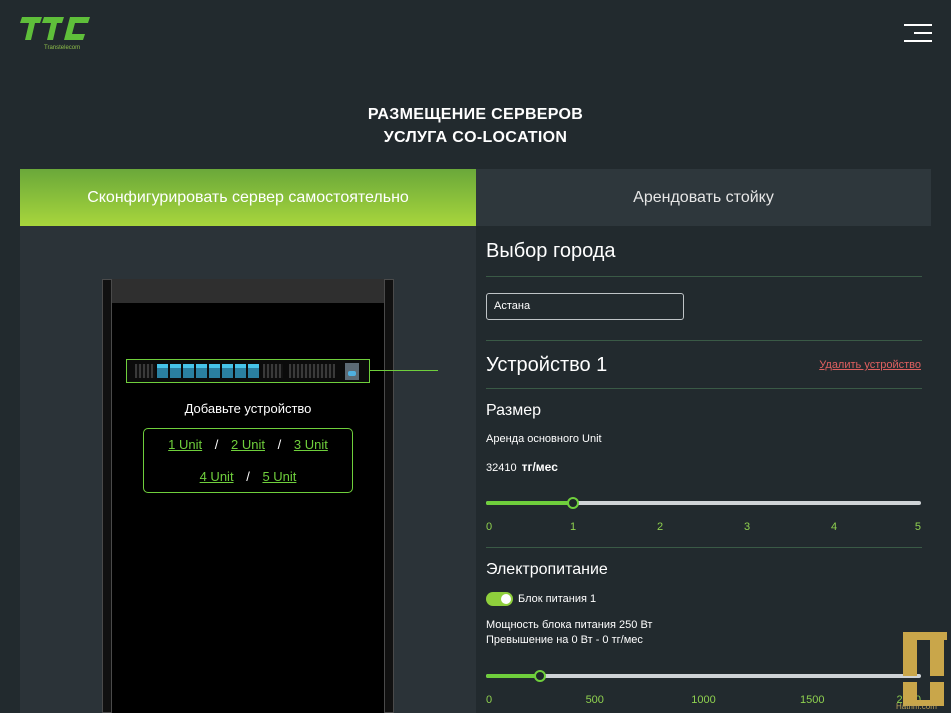  Describe the element at coordinates (834, 527) in the screenshot. I see `size-tick: 4` at that location.